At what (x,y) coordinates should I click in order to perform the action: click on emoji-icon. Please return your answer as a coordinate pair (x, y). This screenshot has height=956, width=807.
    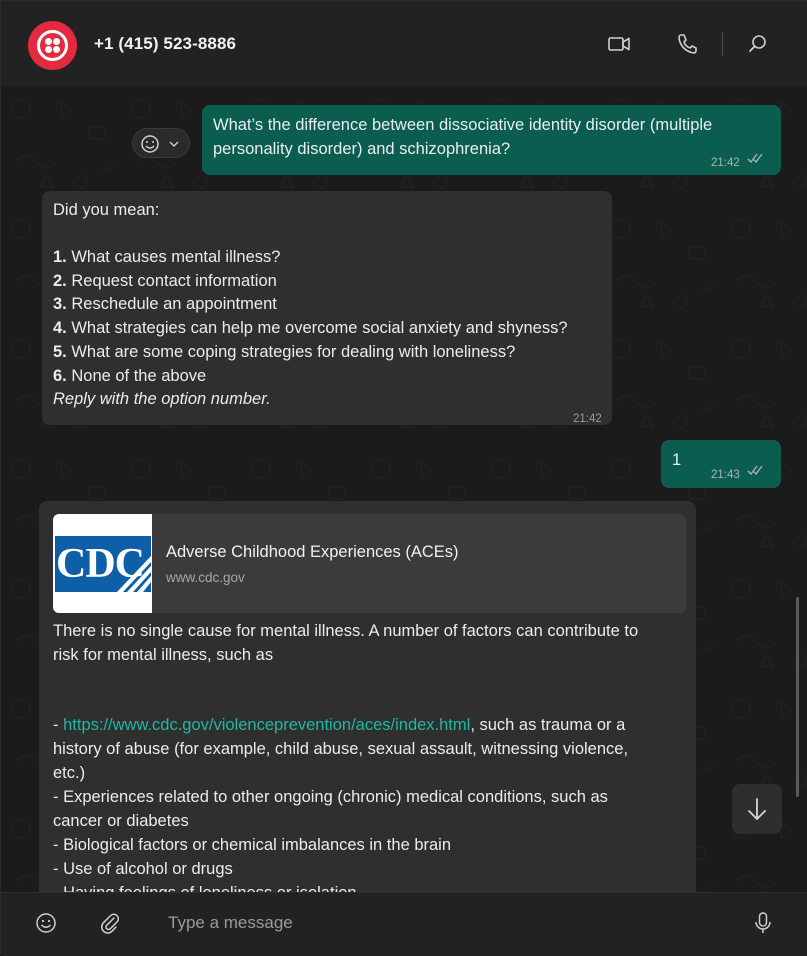
    Looking at the image, I should click on (46, 923).